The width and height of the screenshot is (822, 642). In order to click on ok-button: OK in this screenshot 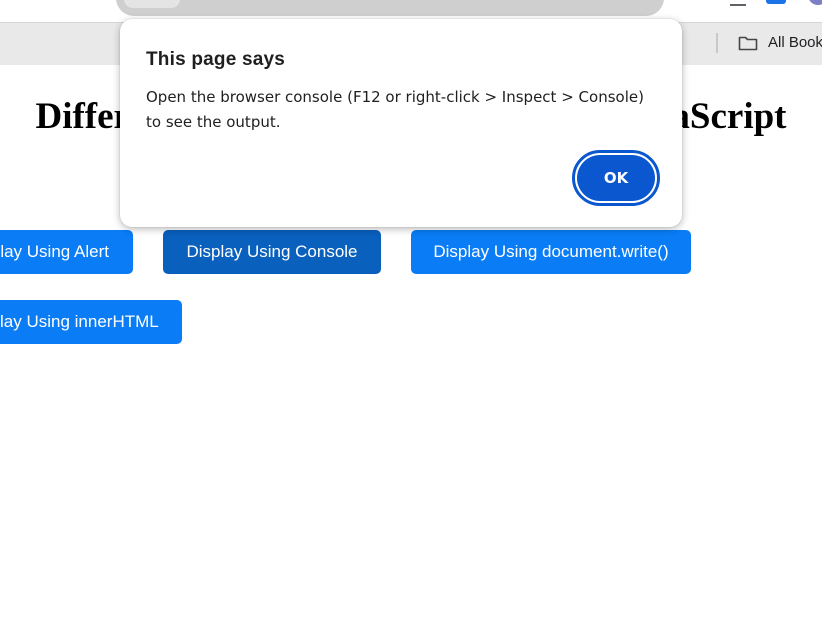, I will do `click(616, 178)`.